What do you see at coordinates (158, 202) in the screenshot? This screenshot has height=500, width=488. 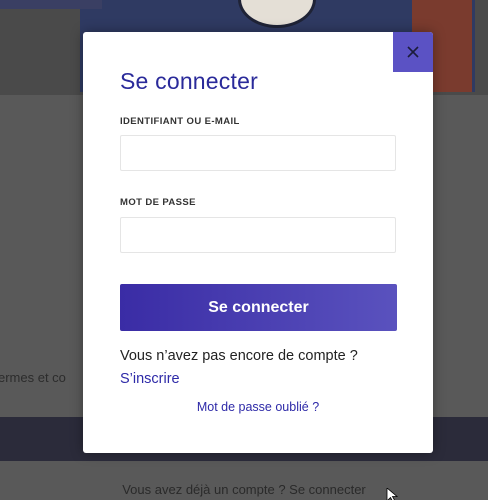 I see `password-label: MOT DE PASSE` at bounding box center [158, 202].